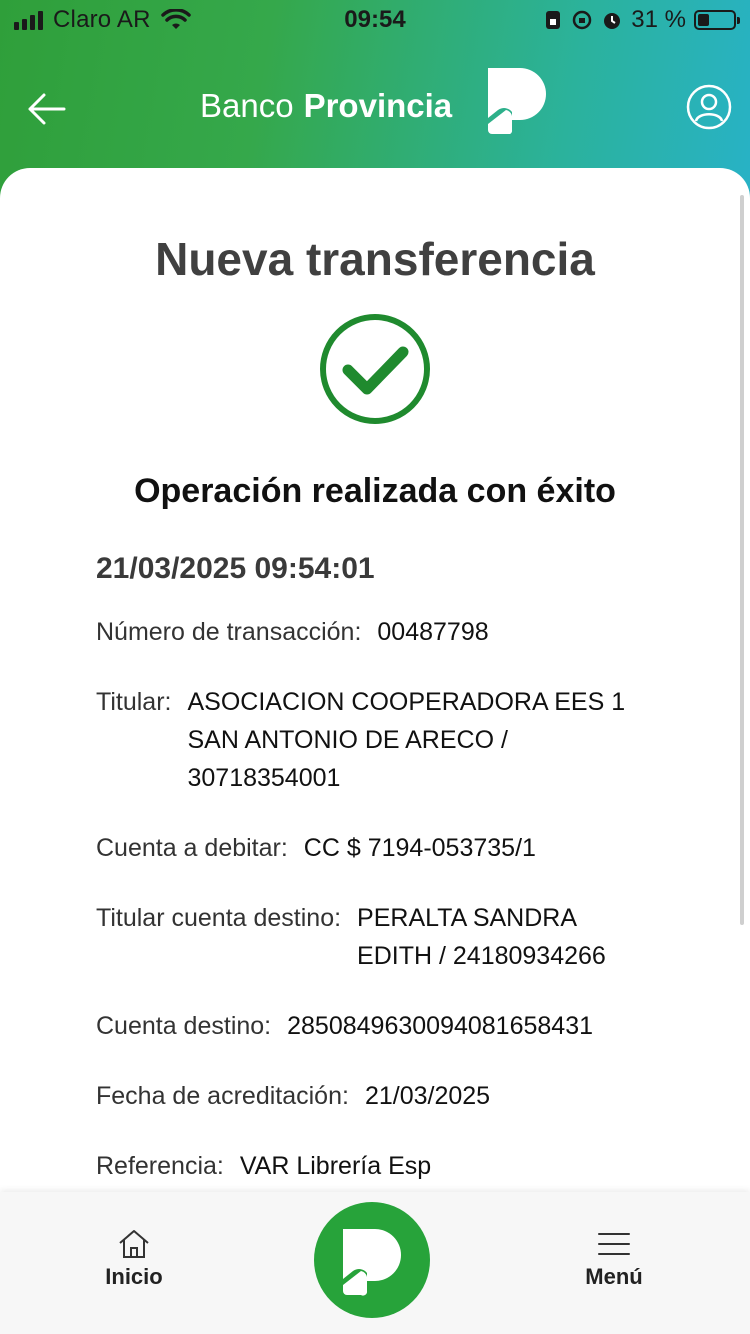  Describe the element at coordinates (235, 568) in the screenshot. I see `operation-datetime: 21/03/2025 09:54:01` at that location.